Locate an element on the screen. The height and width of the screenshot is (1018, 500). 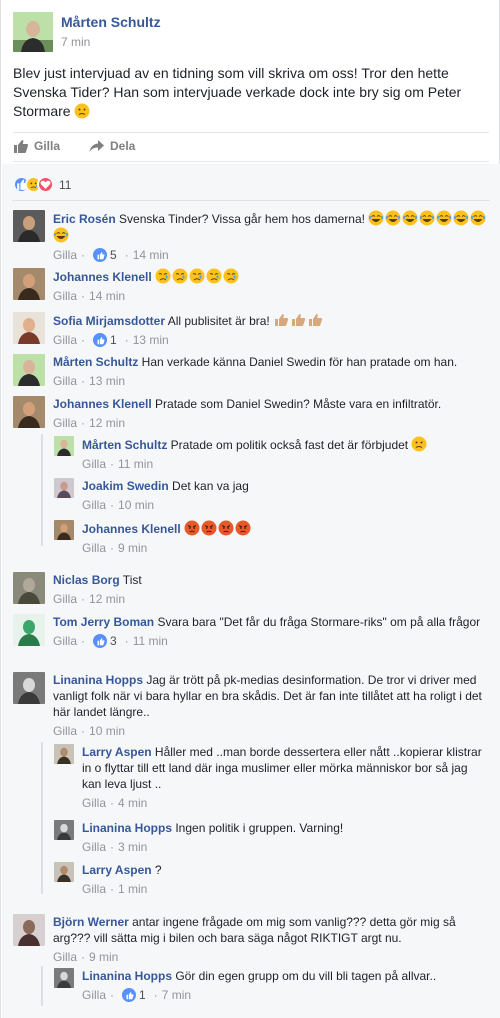
comment-meta: Gilla · 12 min is located at coordinates (271, 423).